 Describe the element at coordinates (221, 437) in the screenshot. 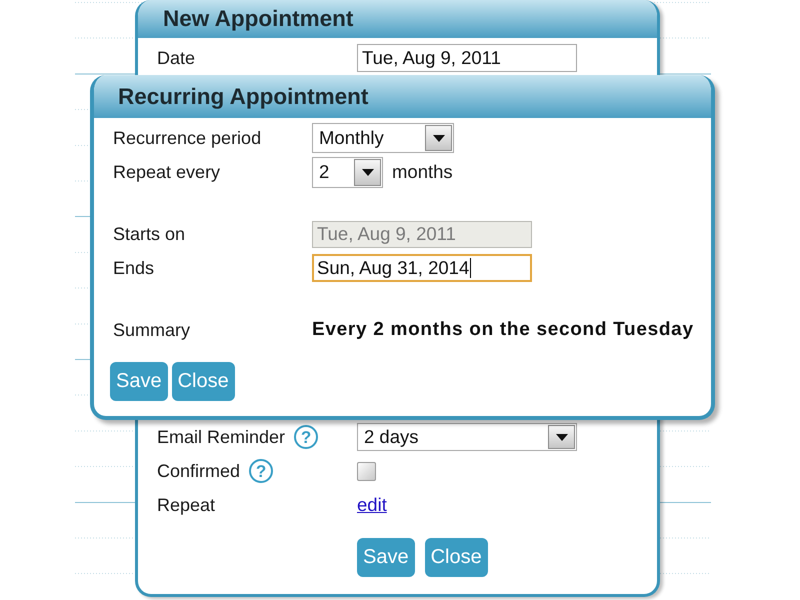

I see `field-label: Email Reminder` at that location.